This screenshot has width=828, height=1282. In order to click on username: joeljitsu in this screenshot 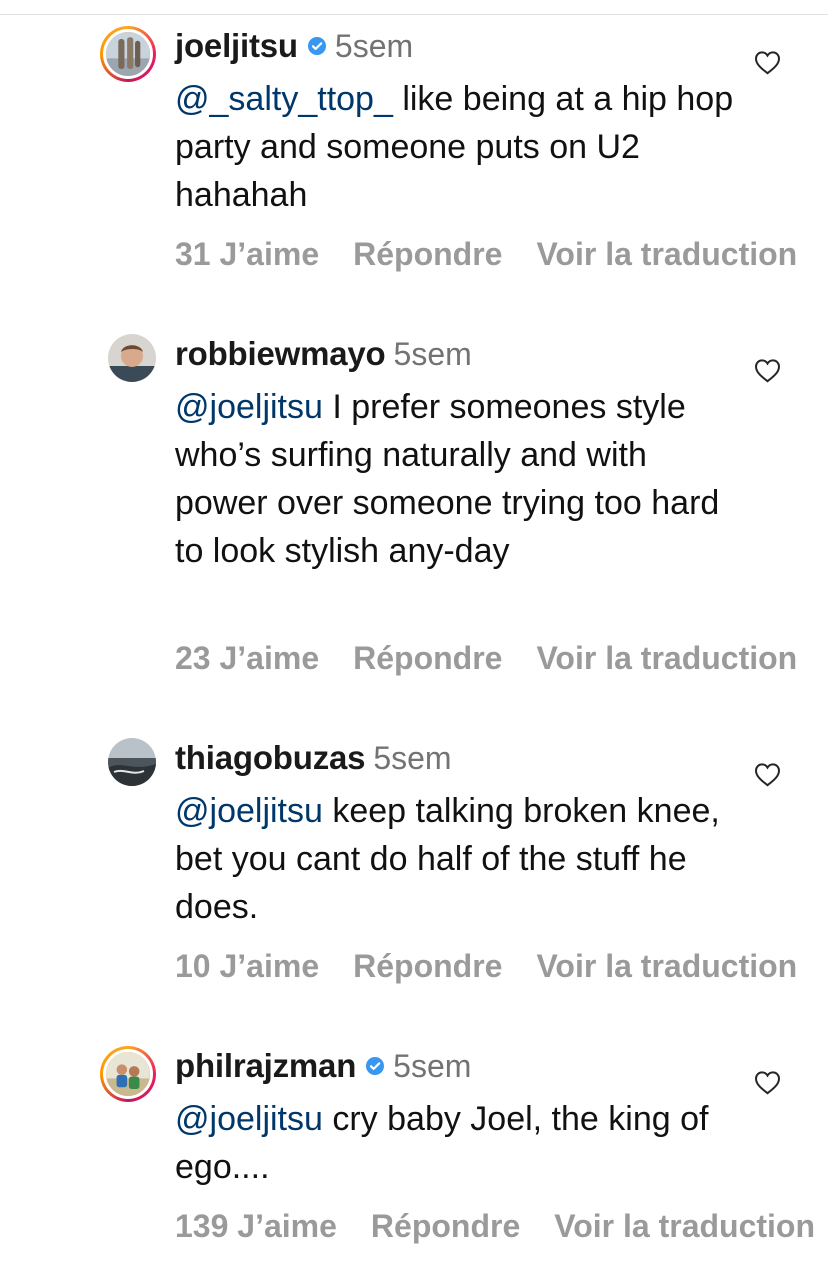, I will do `click(236, 46)`.